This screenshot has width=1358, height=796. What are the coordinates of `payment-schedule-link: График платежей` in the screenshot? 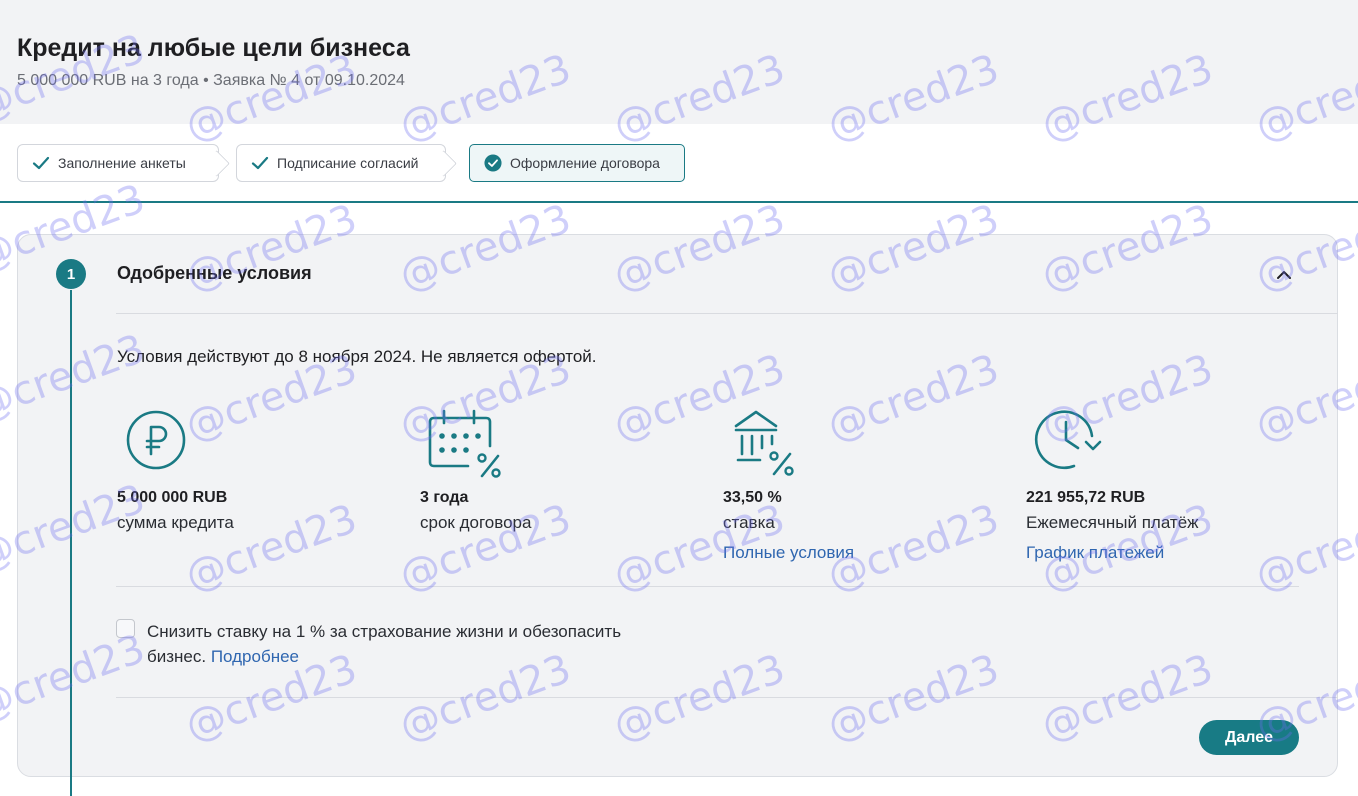 It's located at (1095, 553).